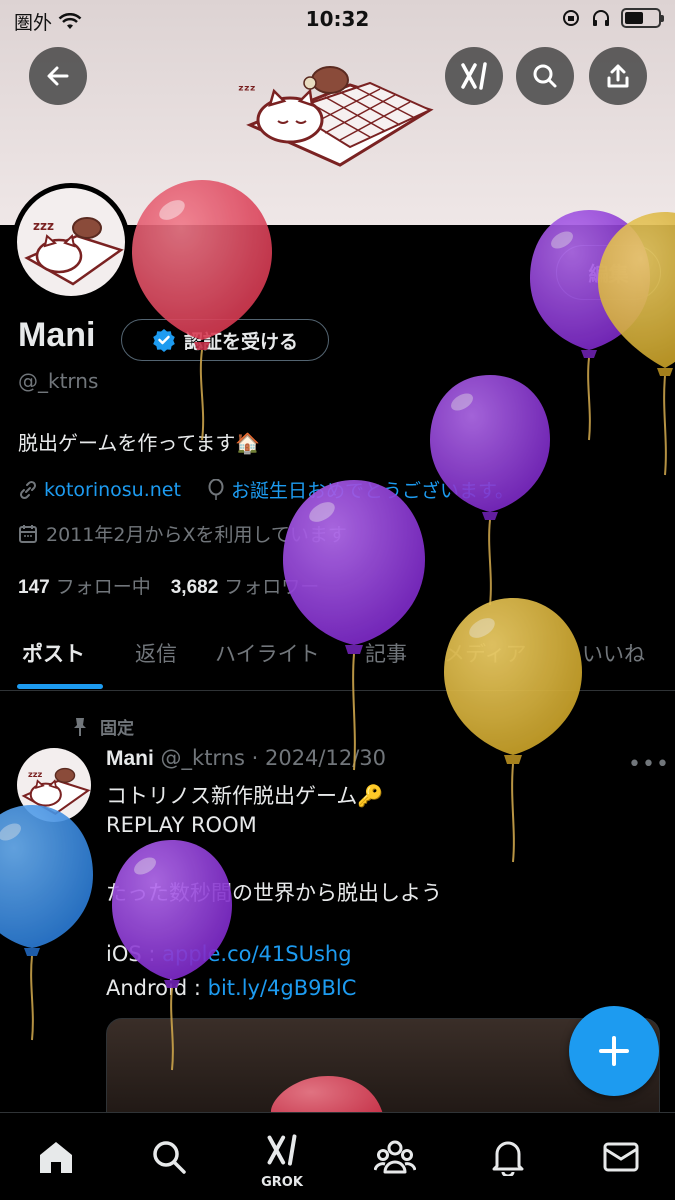 The image size is (675, 1200). What do you see at coordinates (56, 791) in the screenshot?
I see `sleeping-cat-avatar-small: zzz` at bounding box center [56, 791].